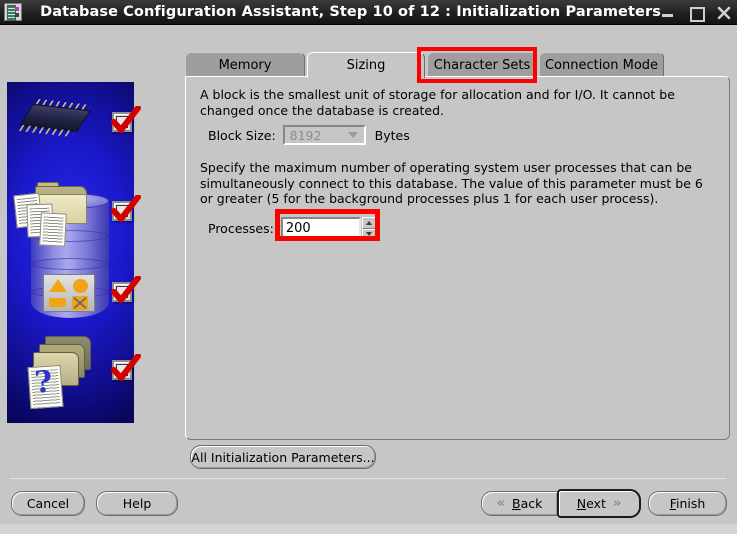 The width and height of the screenshot is (737, 534). I want to click on tab-memory-label: Memory, so click(245, 65).